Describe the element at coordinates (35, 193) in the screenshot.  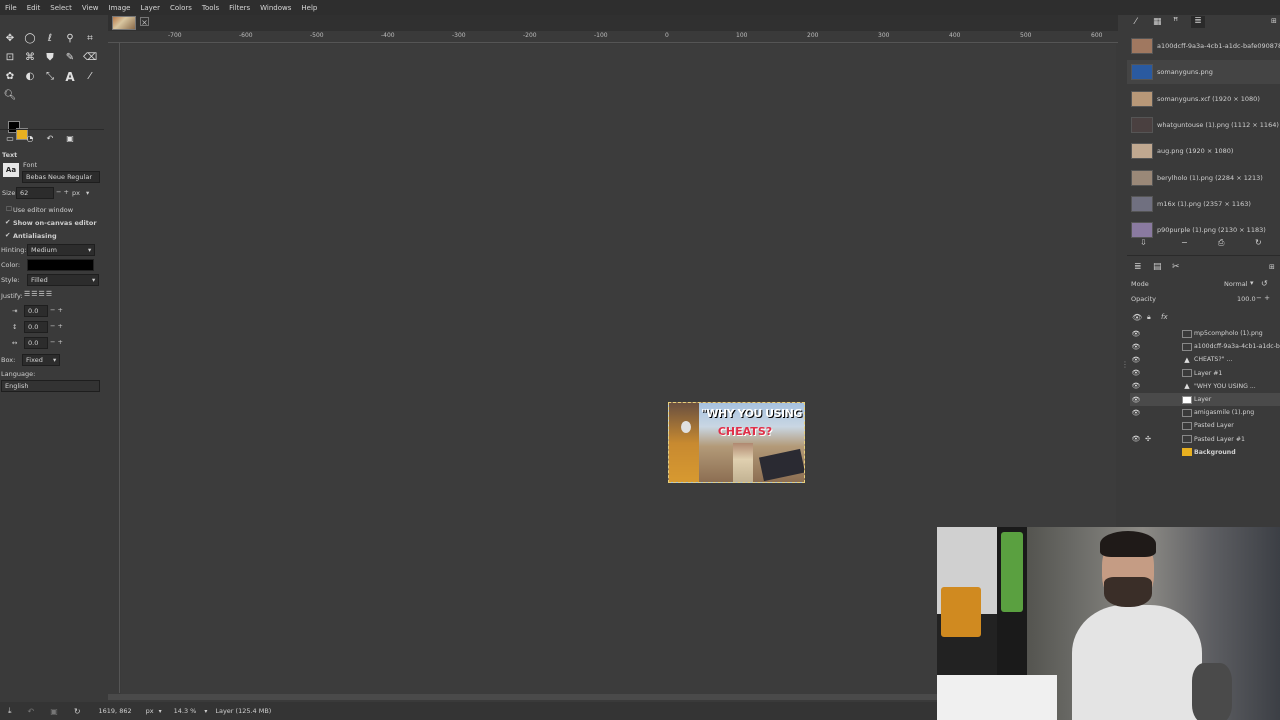
I see `size-field: 62` at that location.